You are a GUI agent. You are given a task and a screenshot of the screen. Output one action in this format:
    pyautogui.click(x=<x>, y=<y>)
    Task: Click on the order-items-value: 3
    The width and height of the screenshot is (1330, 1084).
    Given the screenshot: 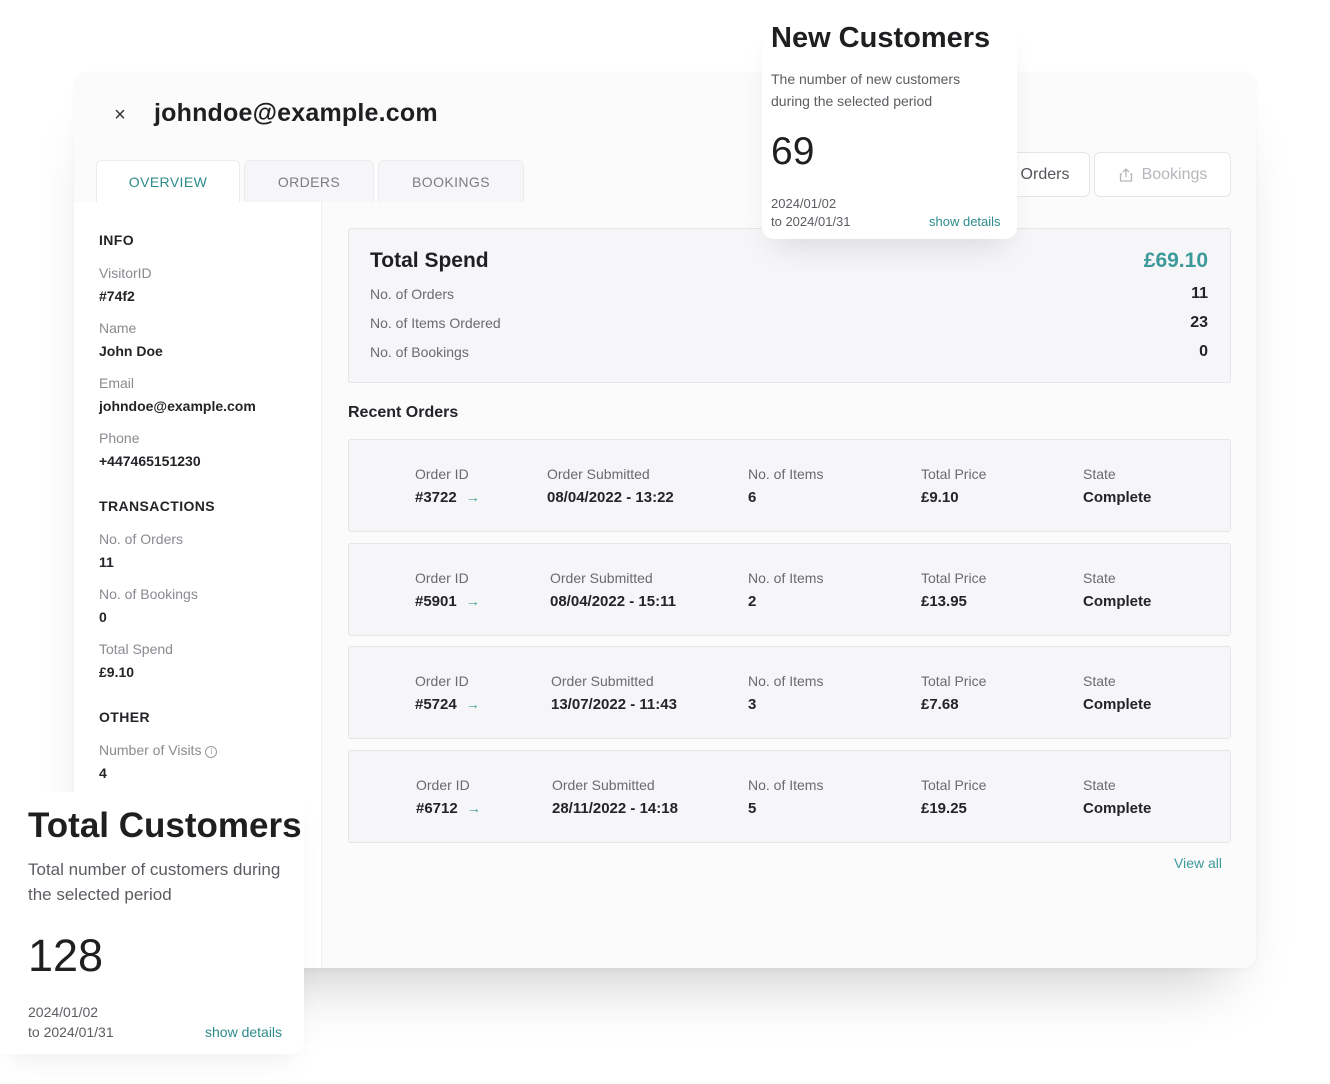 What is the action you would take?
    pyautogui.click(x=752, y=704)
    